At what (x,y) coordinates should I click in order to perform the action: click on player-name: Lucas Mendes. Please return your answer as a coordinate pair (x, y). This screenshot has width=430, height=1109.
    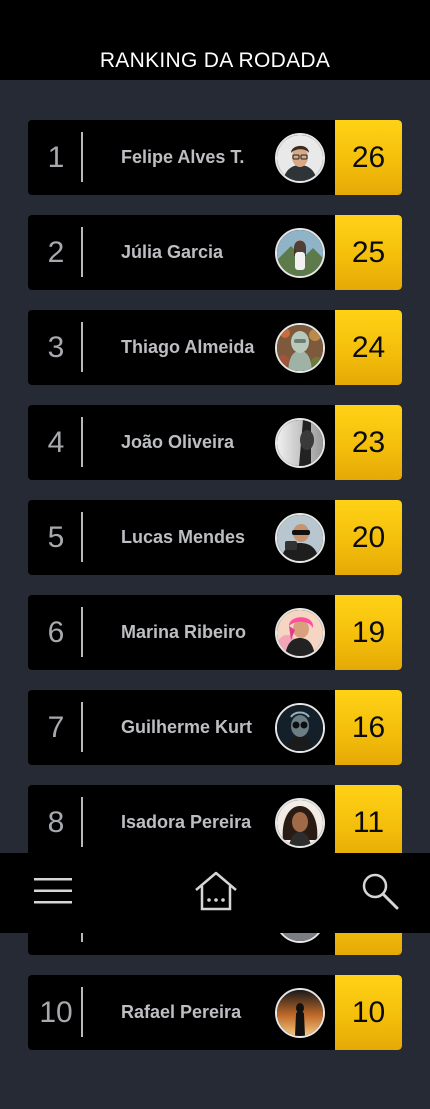
    Looking at the image, I should click on (183, 537).